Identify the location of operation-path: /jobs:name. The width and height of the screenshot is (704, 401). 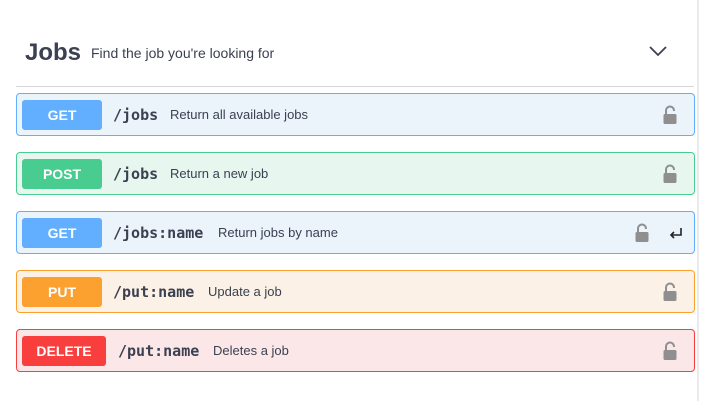
(158, 233).